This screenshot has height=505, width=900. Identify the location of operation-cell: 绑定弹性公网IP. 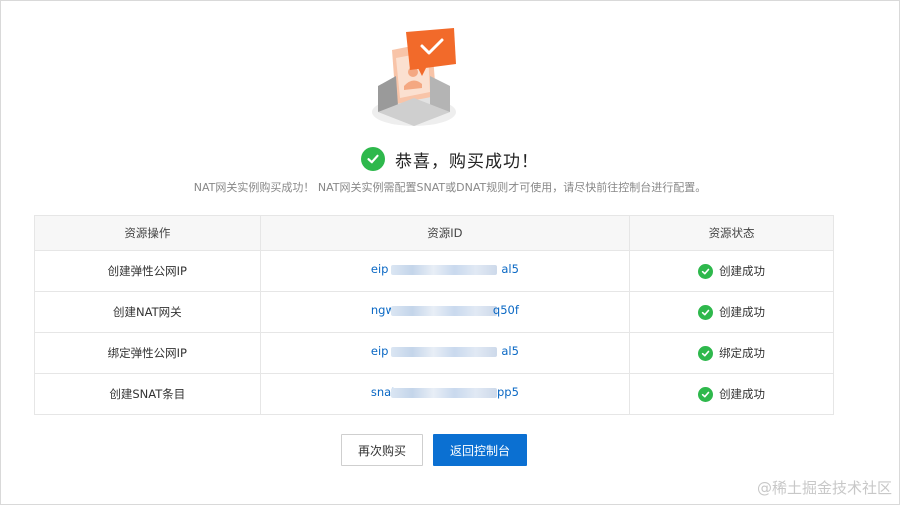
(147, 353).